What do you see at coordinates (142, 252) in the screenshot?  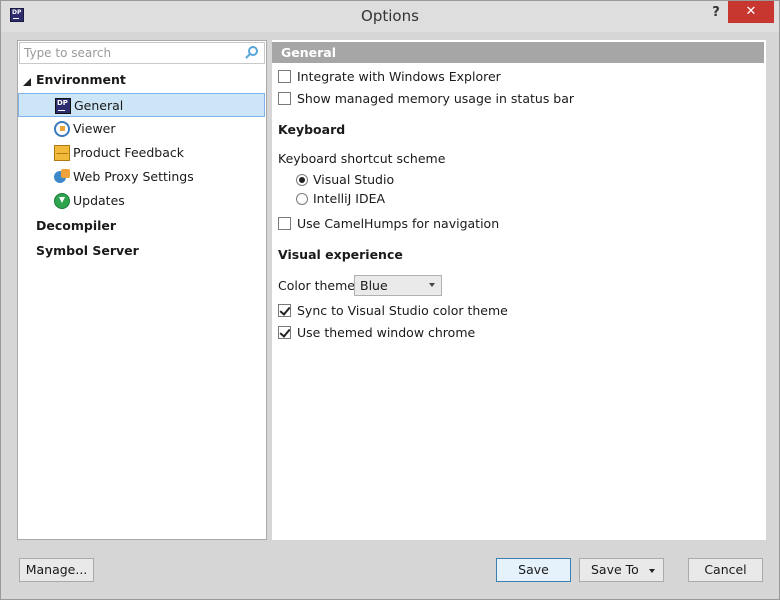 I see `tree-group-symbol-server: Symbol Server` at bounding box center [142, 252].